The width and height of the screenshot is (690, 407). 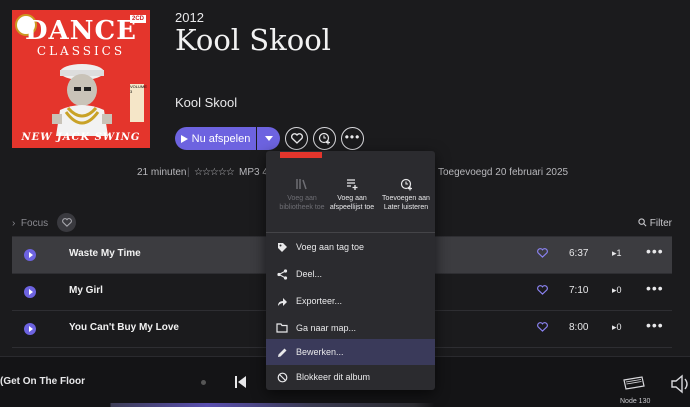 What do you see at coordinates (579, 327) in the screenshot?
I see `track-duration: 8:00` at bounding box center [579, 327].